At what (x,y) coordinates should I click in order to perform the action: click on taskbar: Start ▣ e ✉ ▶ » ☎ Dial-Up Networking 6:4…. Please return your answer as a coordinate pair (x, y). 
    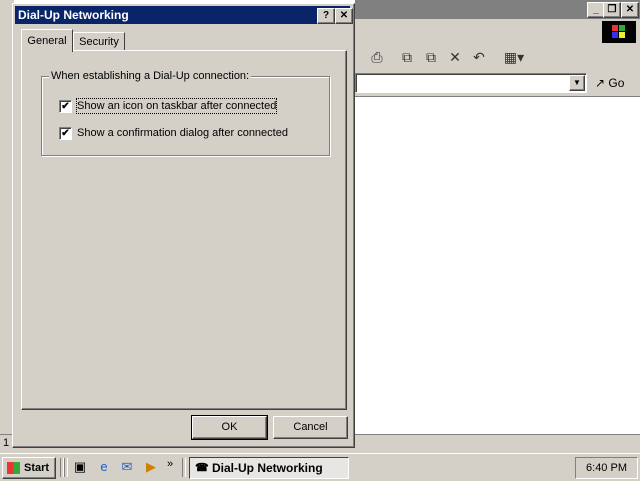
    Looking at the image, I should click on (320, 467).